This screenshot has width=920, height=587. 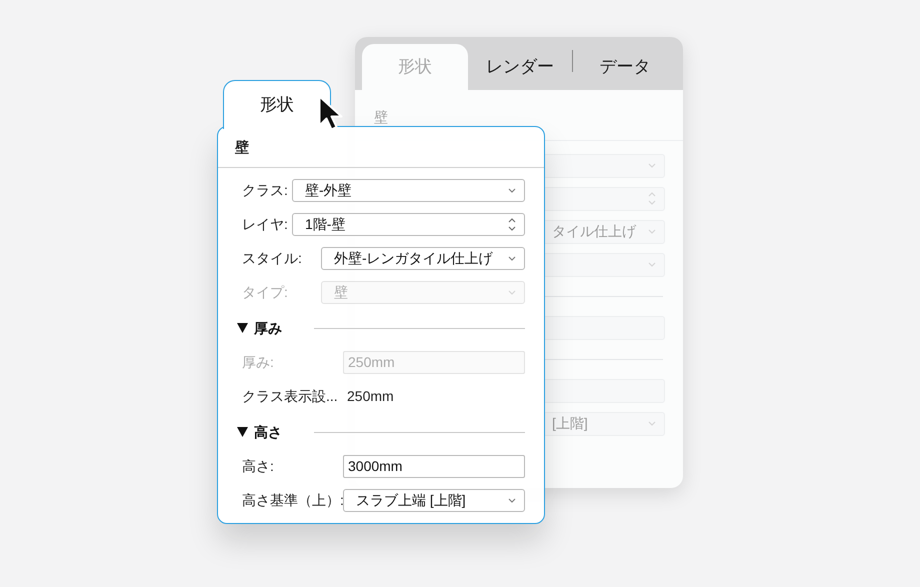 What do you see at coordinates (277, 104) in the screenshot?
I see `tab: 形状` at bounding box center [277, 104].